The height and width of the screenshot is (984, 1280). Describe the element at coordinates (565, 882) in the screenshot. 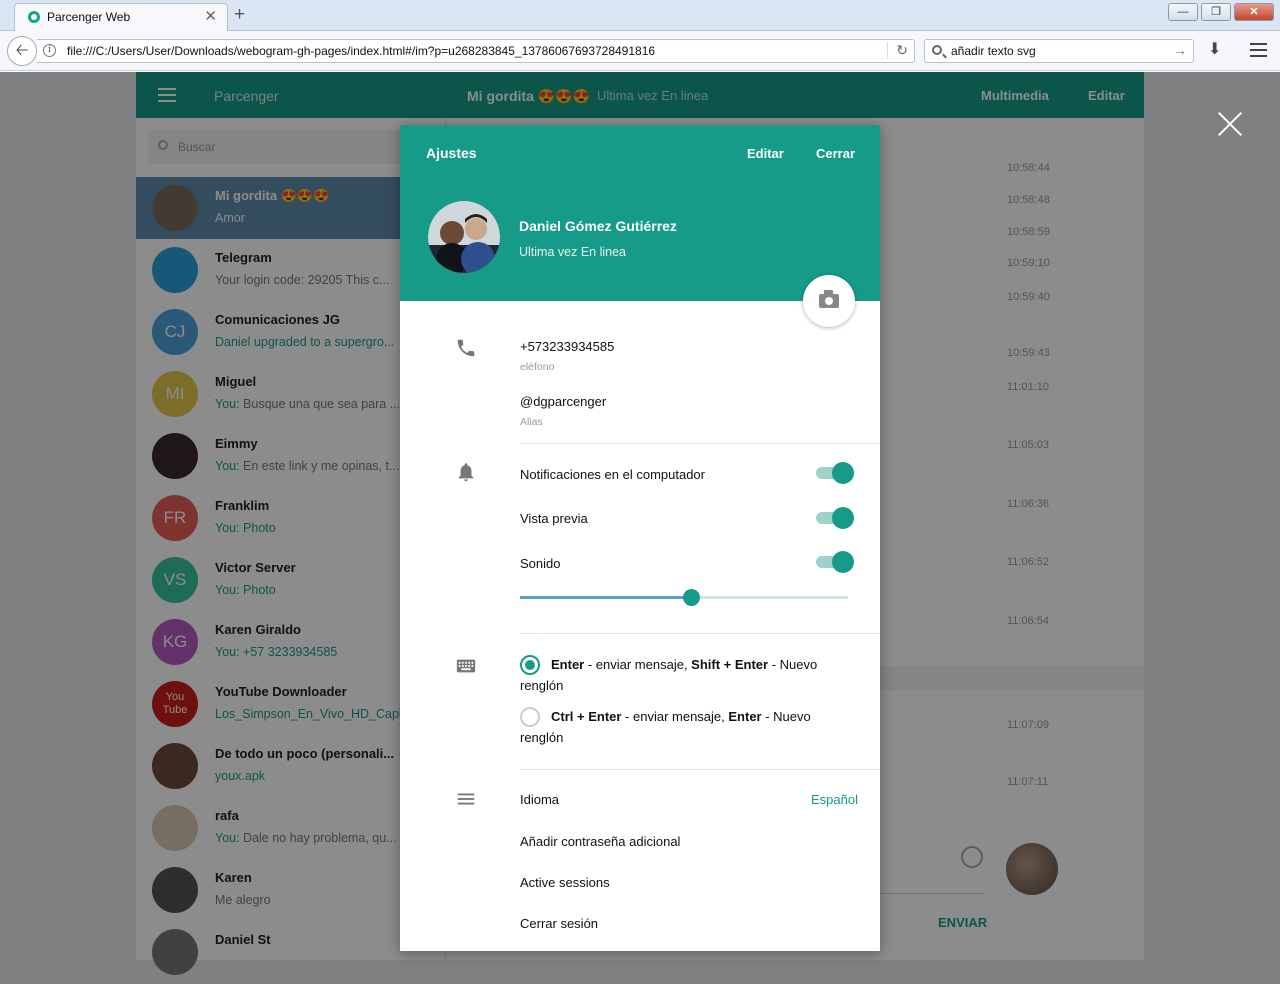

I see `active-sessions-link: Active sessions` at that location.